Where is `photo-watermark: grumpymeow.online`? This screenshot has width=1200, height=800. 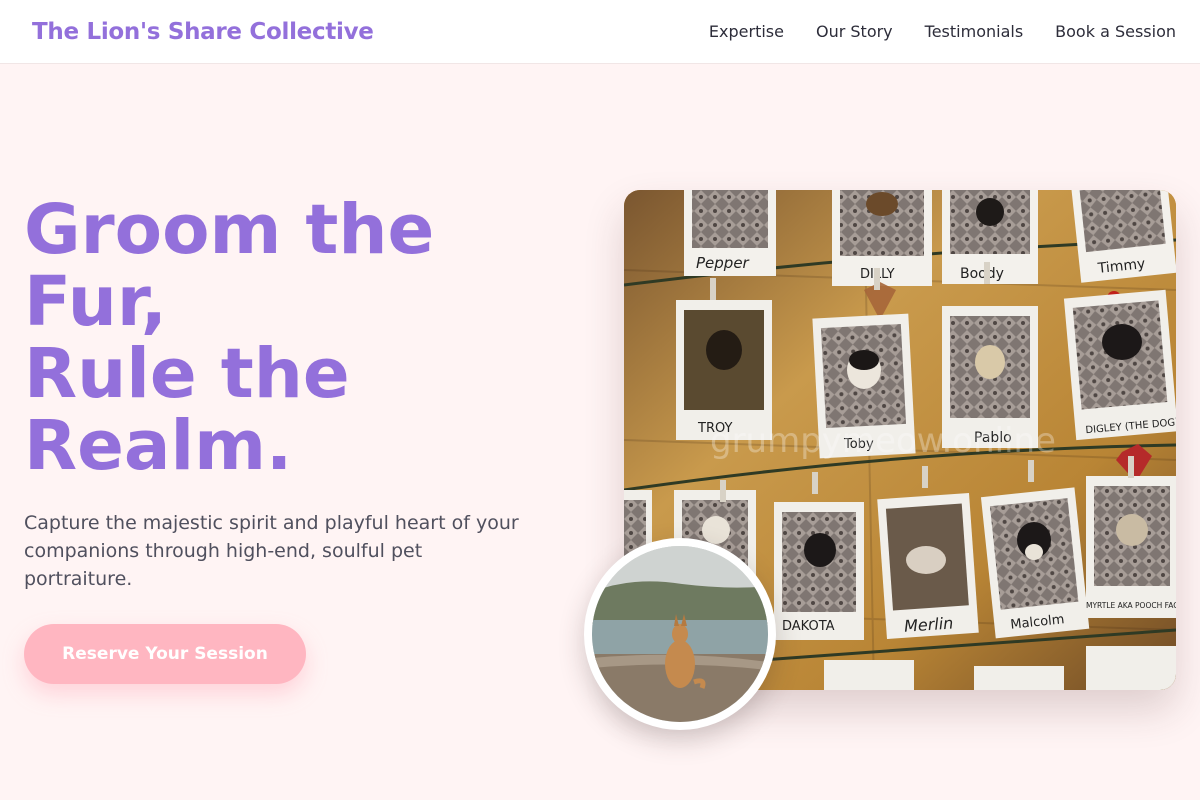 photo-watermark: grumpymeow.online is located at coordinates (883, 441).